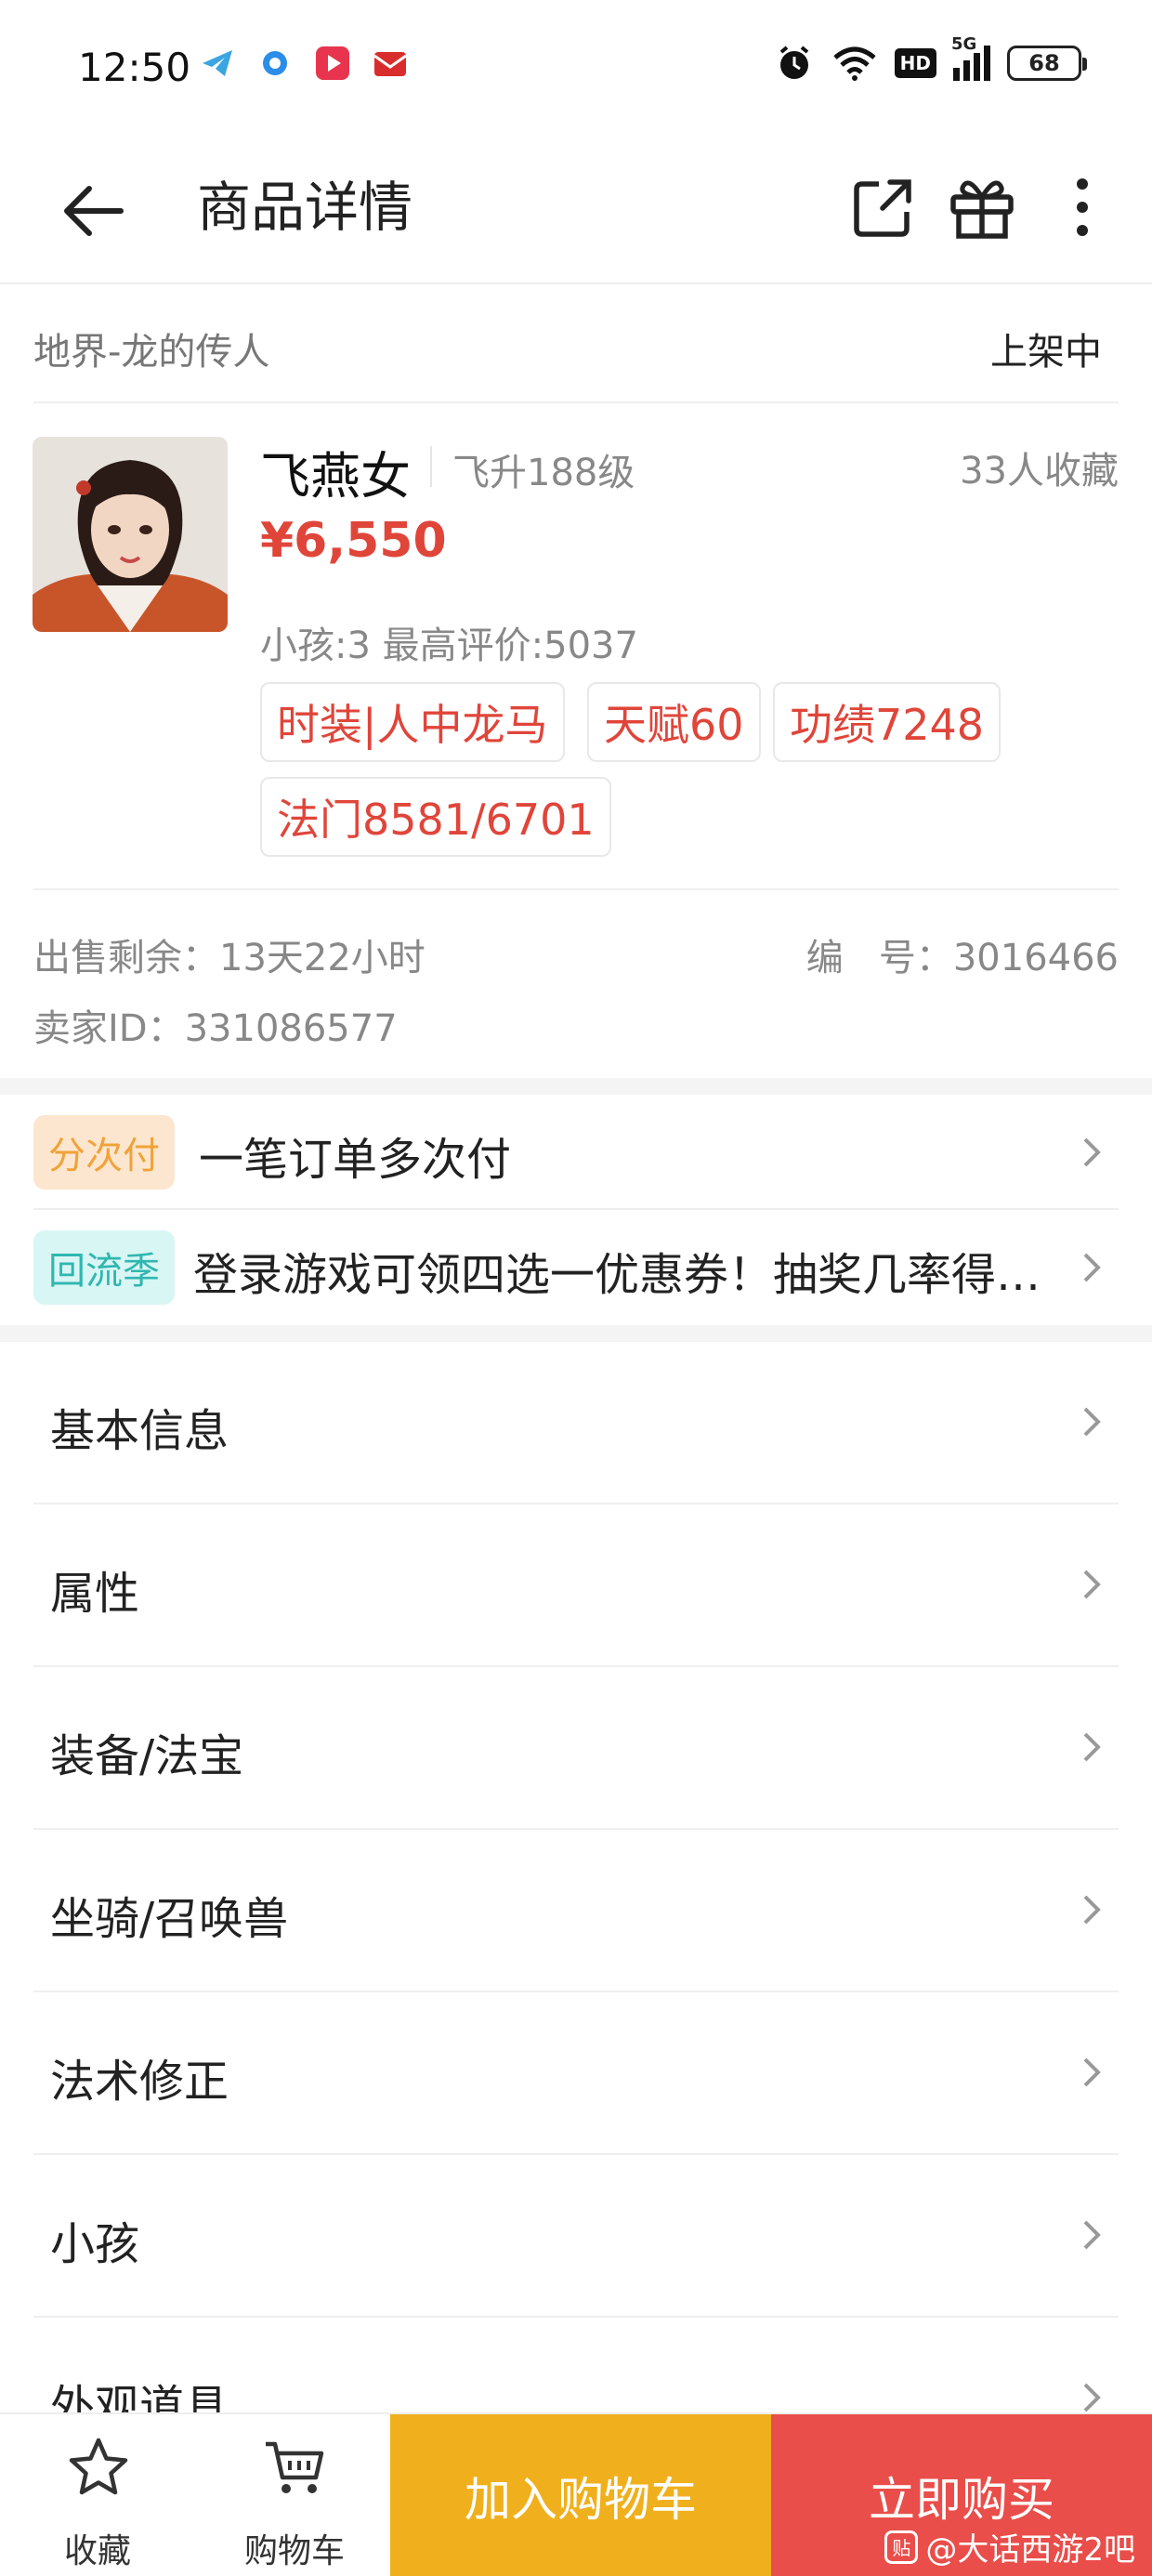 This screenshot has width=1152, height=2576. What do you see at coordinates (229, 958) in the screenshot?
I see `sale-time-left: 出售剩余：13天22小时` at bounding box center [229, 958].